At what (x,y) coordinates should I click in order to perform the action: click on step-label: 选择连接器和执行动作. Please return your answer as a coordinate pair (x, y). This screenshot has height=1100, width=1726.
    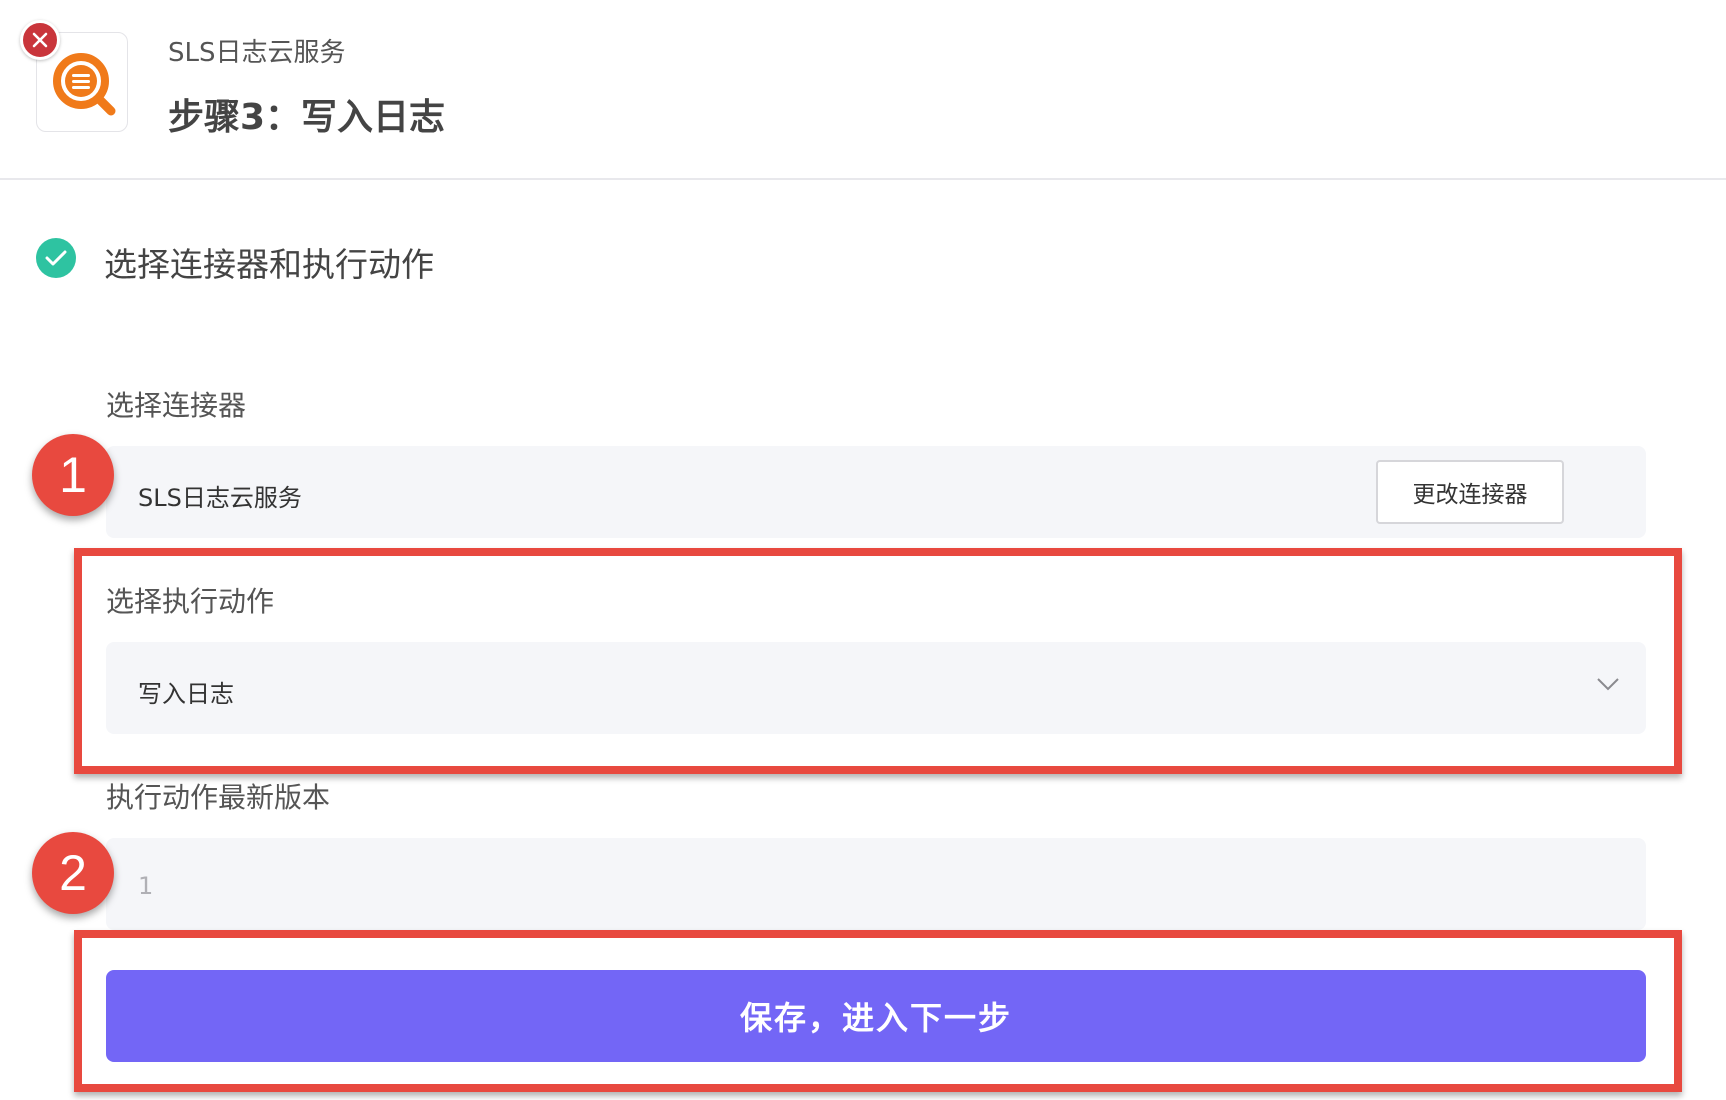
    Looking at the image, I should click on (269, 264).